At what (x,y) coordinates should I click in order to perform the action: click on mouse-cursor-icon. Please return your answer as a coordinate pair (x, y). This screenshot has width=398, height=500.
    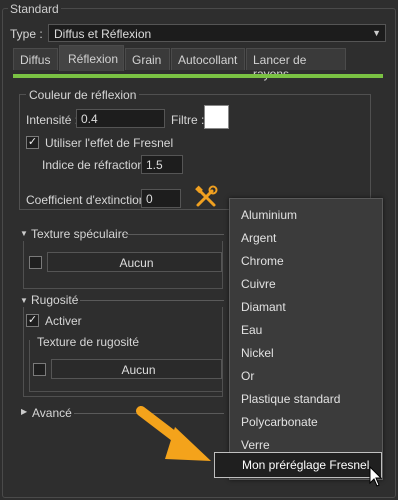
    Looking at the image, I should click on (376, 476).